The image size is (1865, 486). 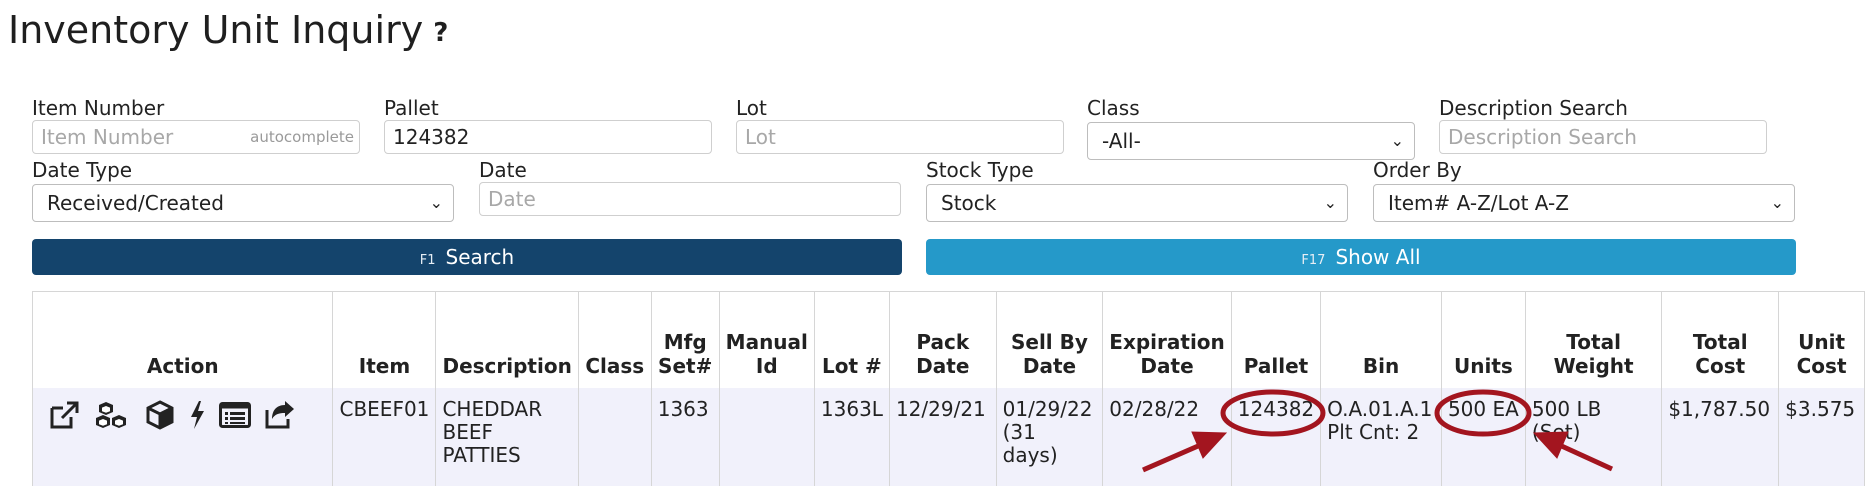 What do you see at coordinates (1167, 436) in the screenshot?
I see `expiration-date-cell: 02/28/22` at bounding box center [1167, 436].